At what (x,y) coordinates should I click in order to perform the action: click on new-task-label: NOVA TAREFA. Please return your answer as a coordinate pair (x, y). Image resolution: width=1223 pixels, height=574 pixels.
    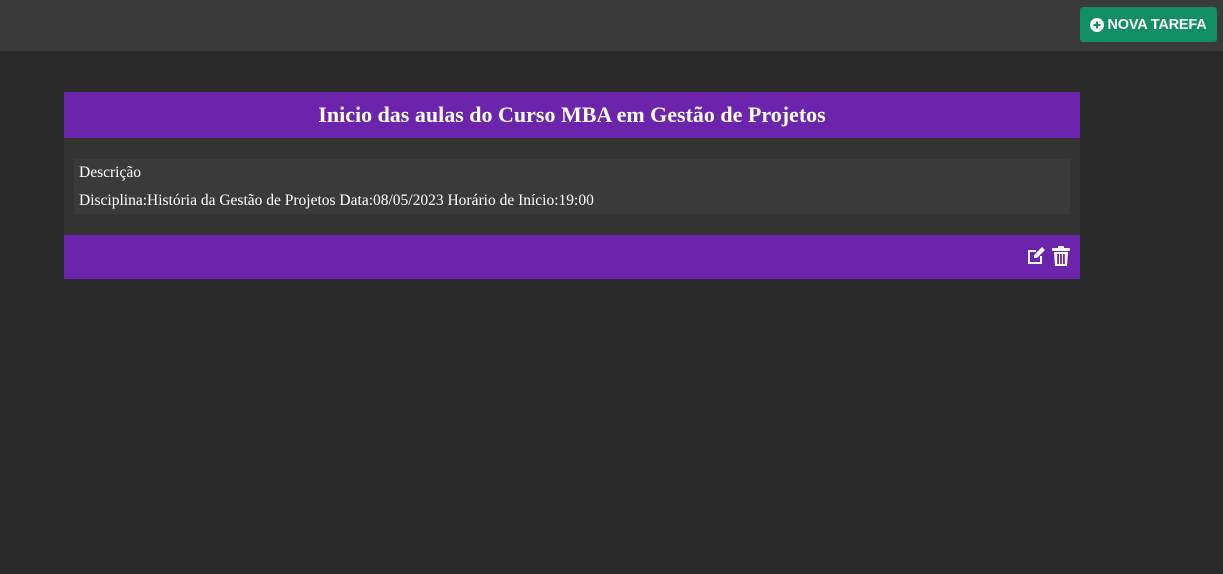
    Looking at the image, I should click on (1157, 24).